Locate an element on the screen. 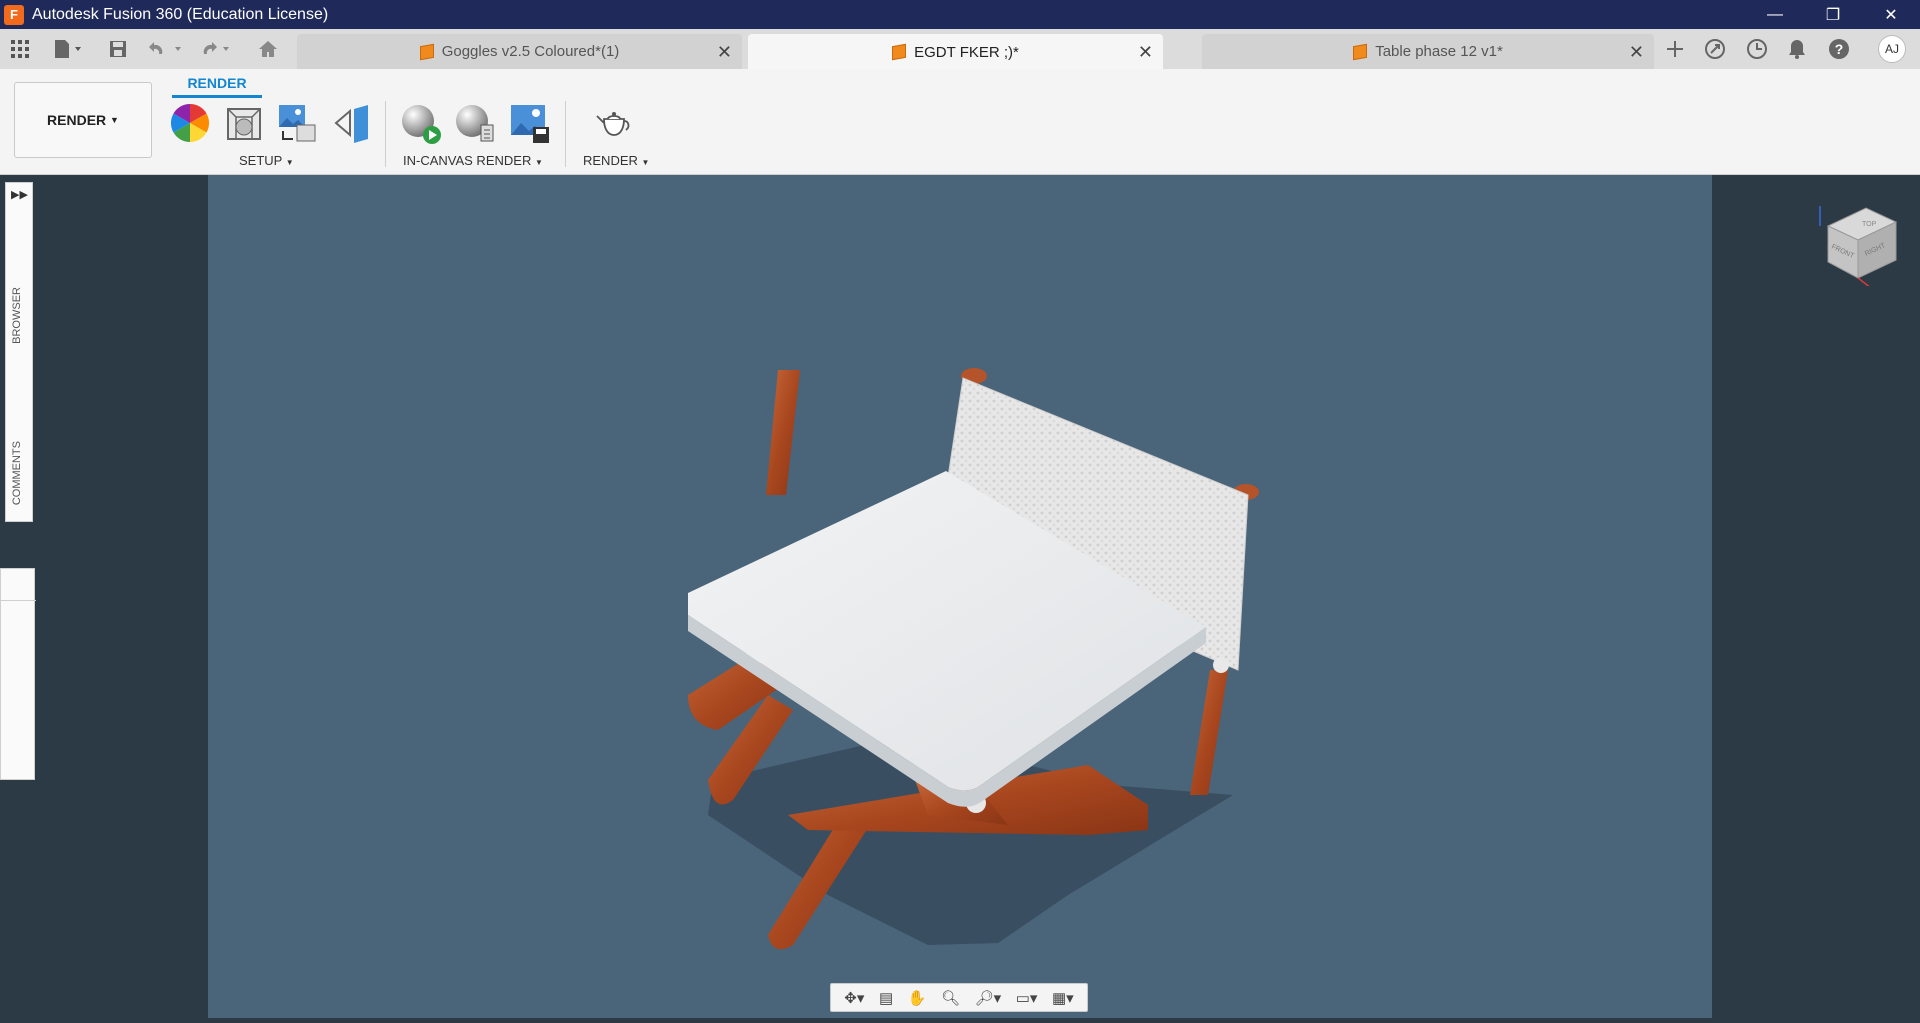 This screenshot has height=1023, width=1920. scene-settings-icon is located at coordinates (244, 123).